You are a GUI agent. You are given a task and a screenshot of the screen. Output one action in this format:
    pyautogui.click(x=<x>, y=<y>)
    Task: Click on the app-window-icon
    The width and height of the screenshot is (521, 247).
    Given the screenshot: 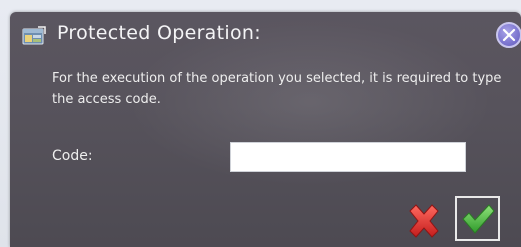 What is the action you would take?
    pyautogui.click(x=34, y=36)
    